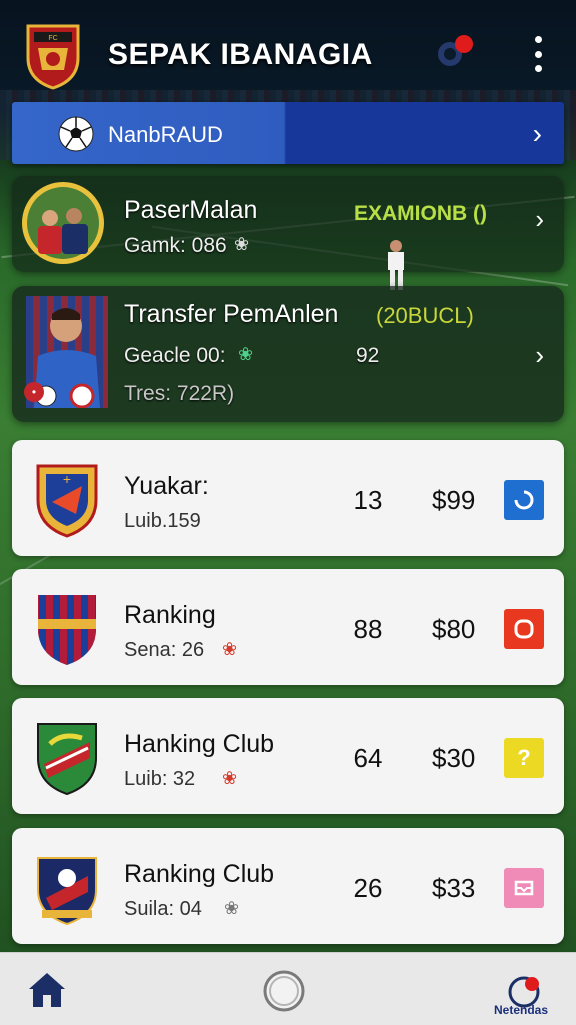 This screenshot has height=1025, width=576. I want to click on inbox-icon, so click(524, 888).